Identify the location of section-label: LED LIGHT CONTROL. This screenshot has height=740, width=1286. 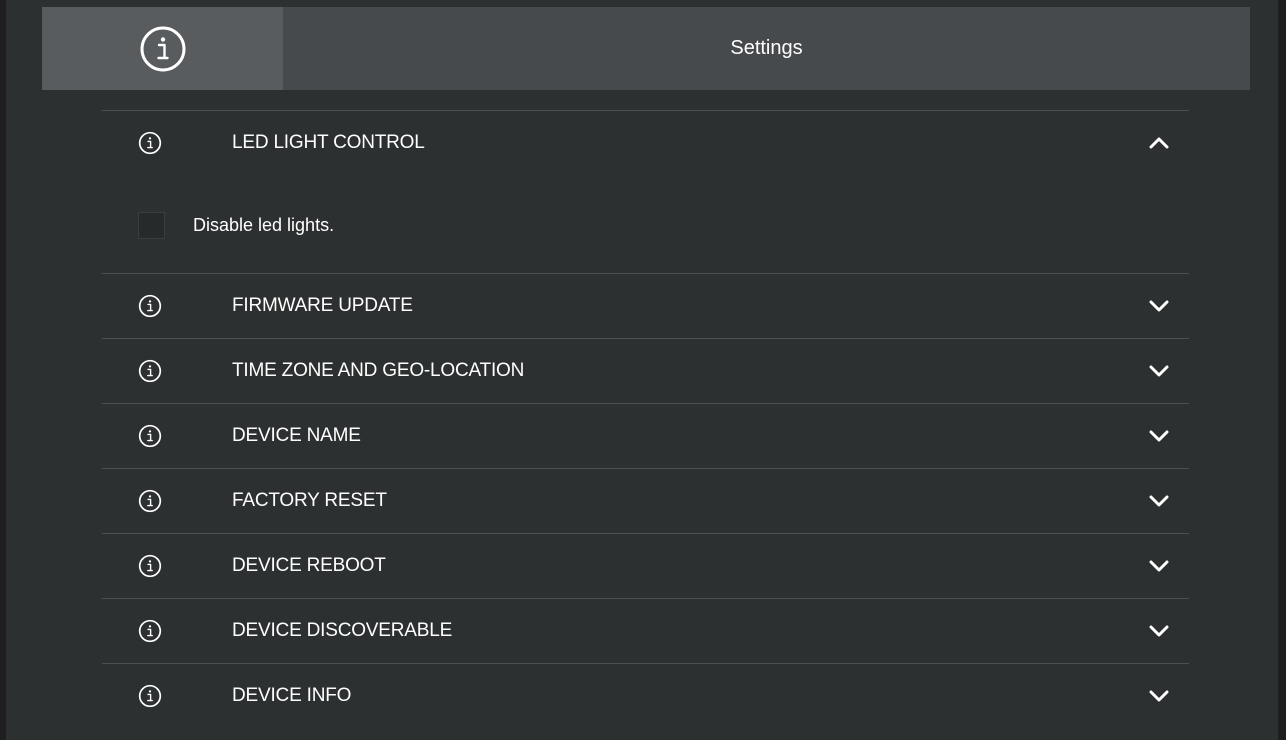
(328, 142).